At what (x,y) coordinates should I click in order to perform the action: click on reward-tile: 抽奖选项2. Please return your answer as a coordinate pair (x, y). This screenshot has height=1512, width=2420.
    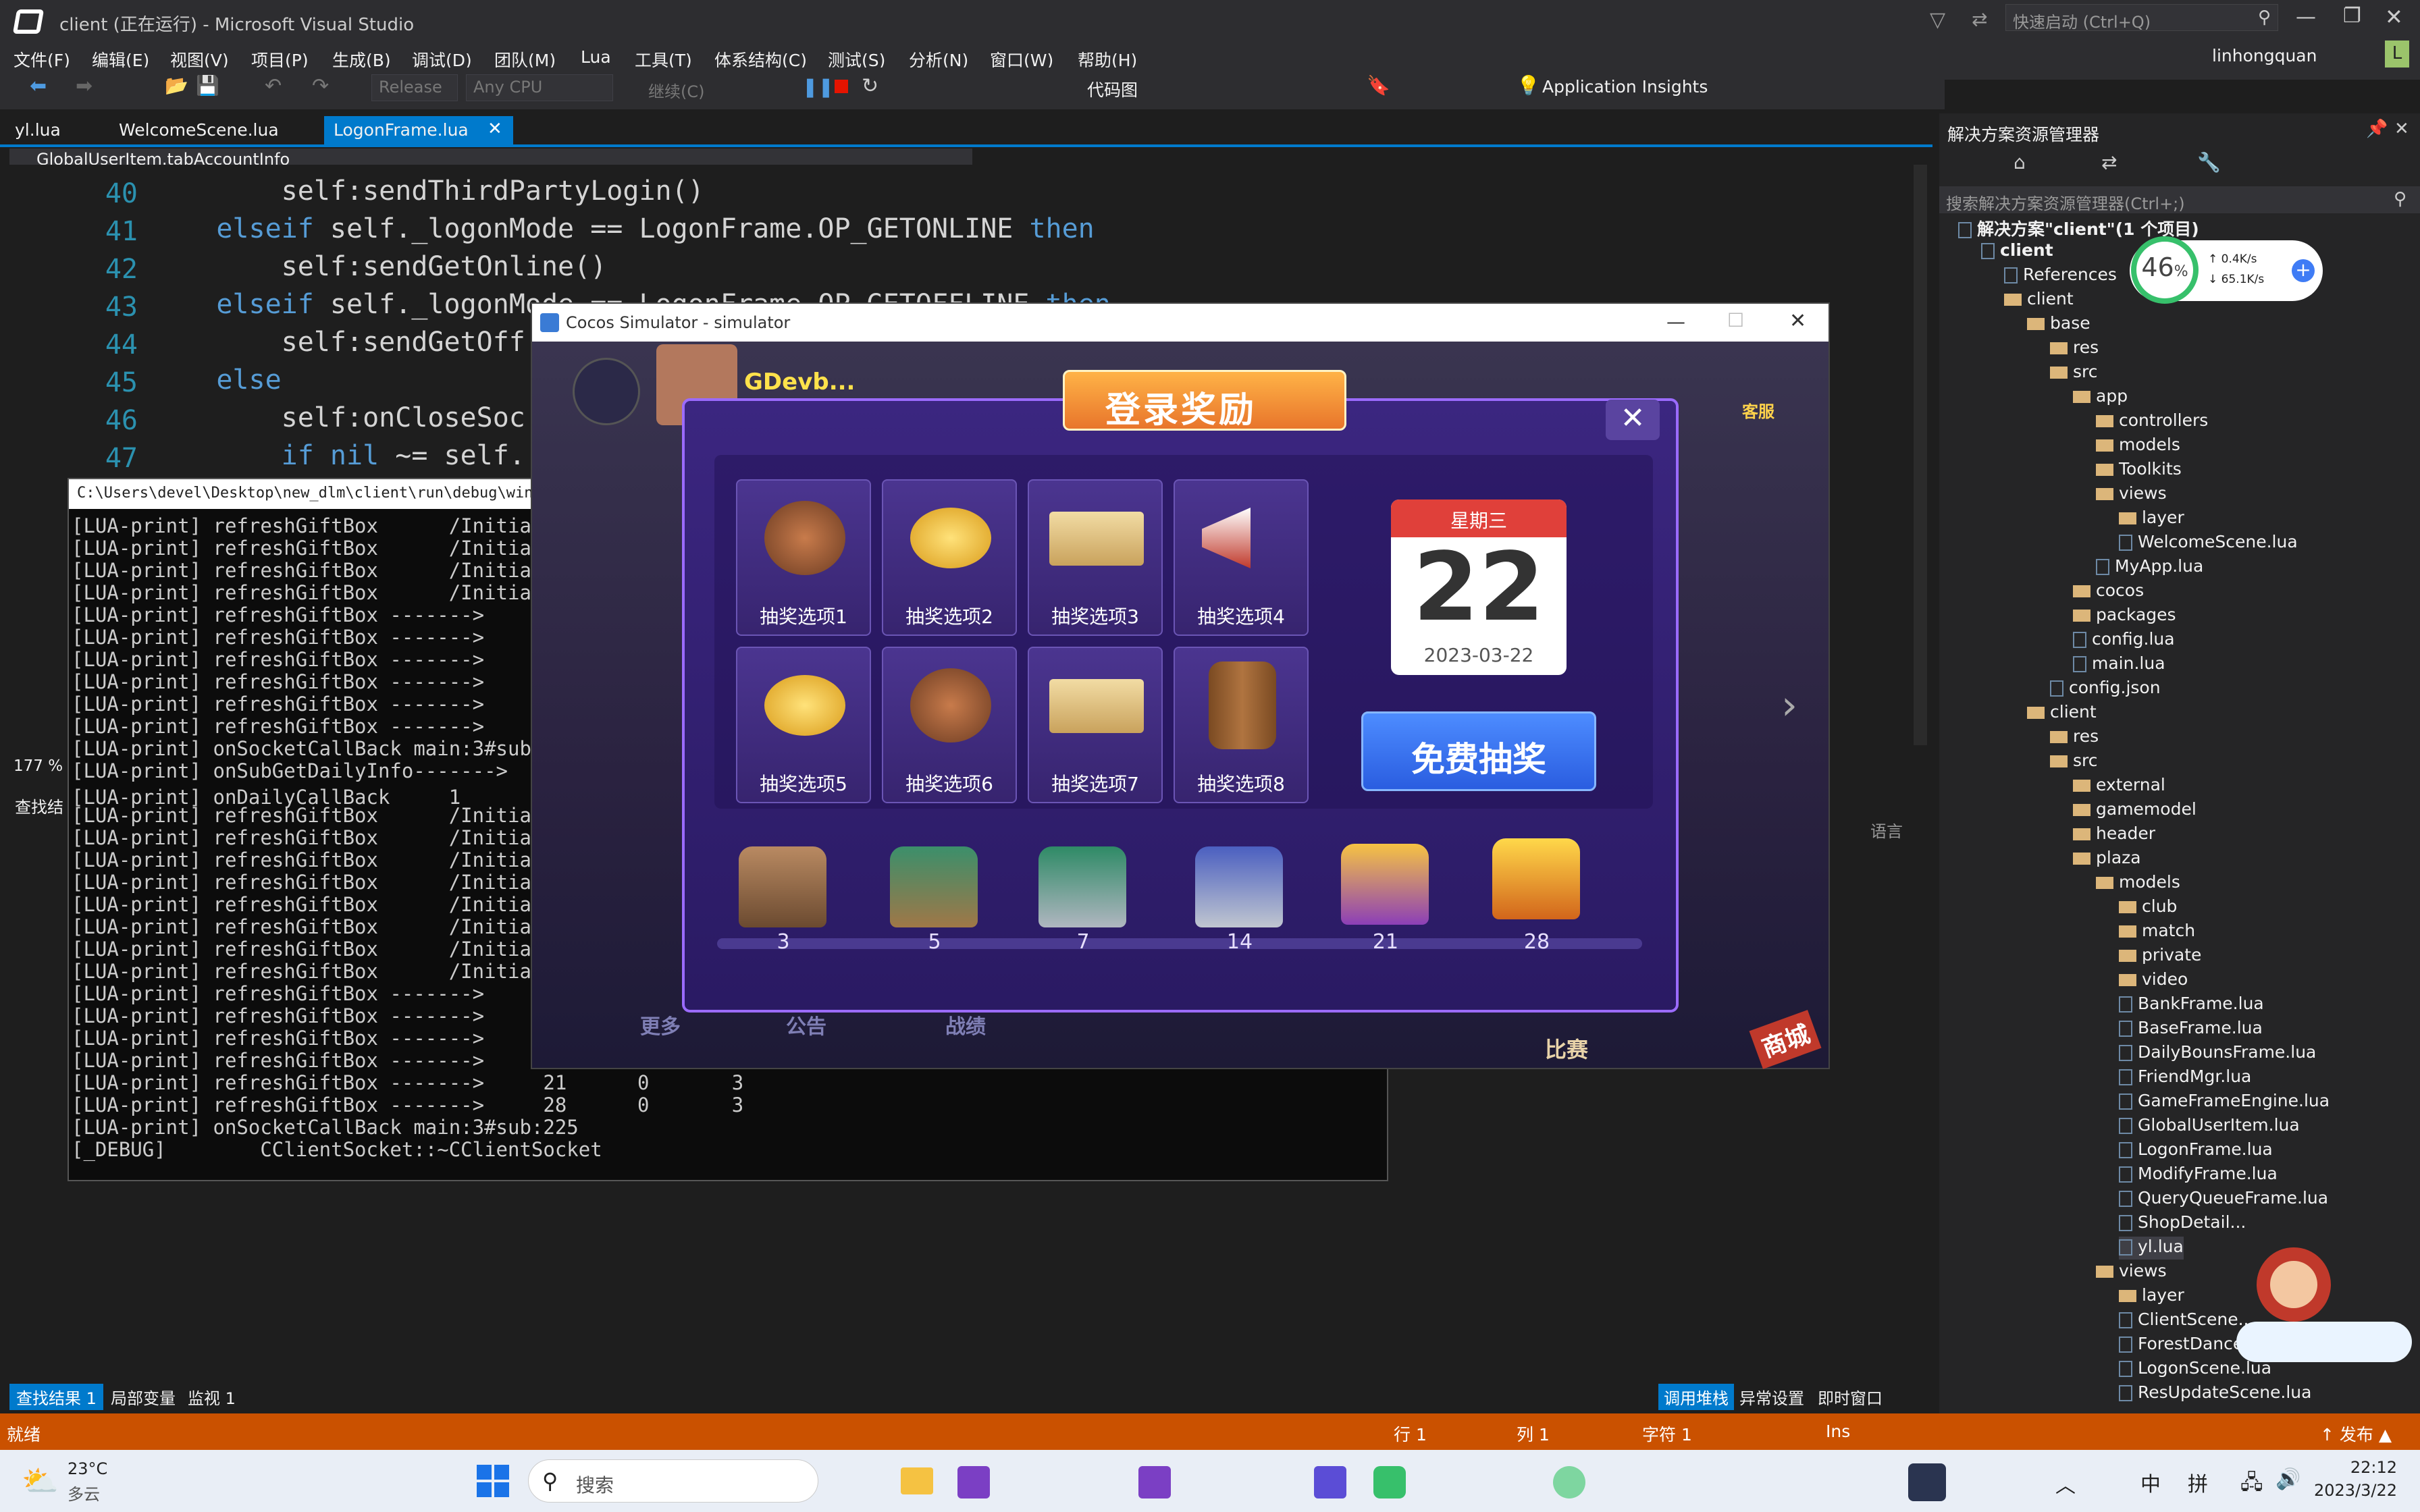
    Looking at the image, I should click on (949, 557).